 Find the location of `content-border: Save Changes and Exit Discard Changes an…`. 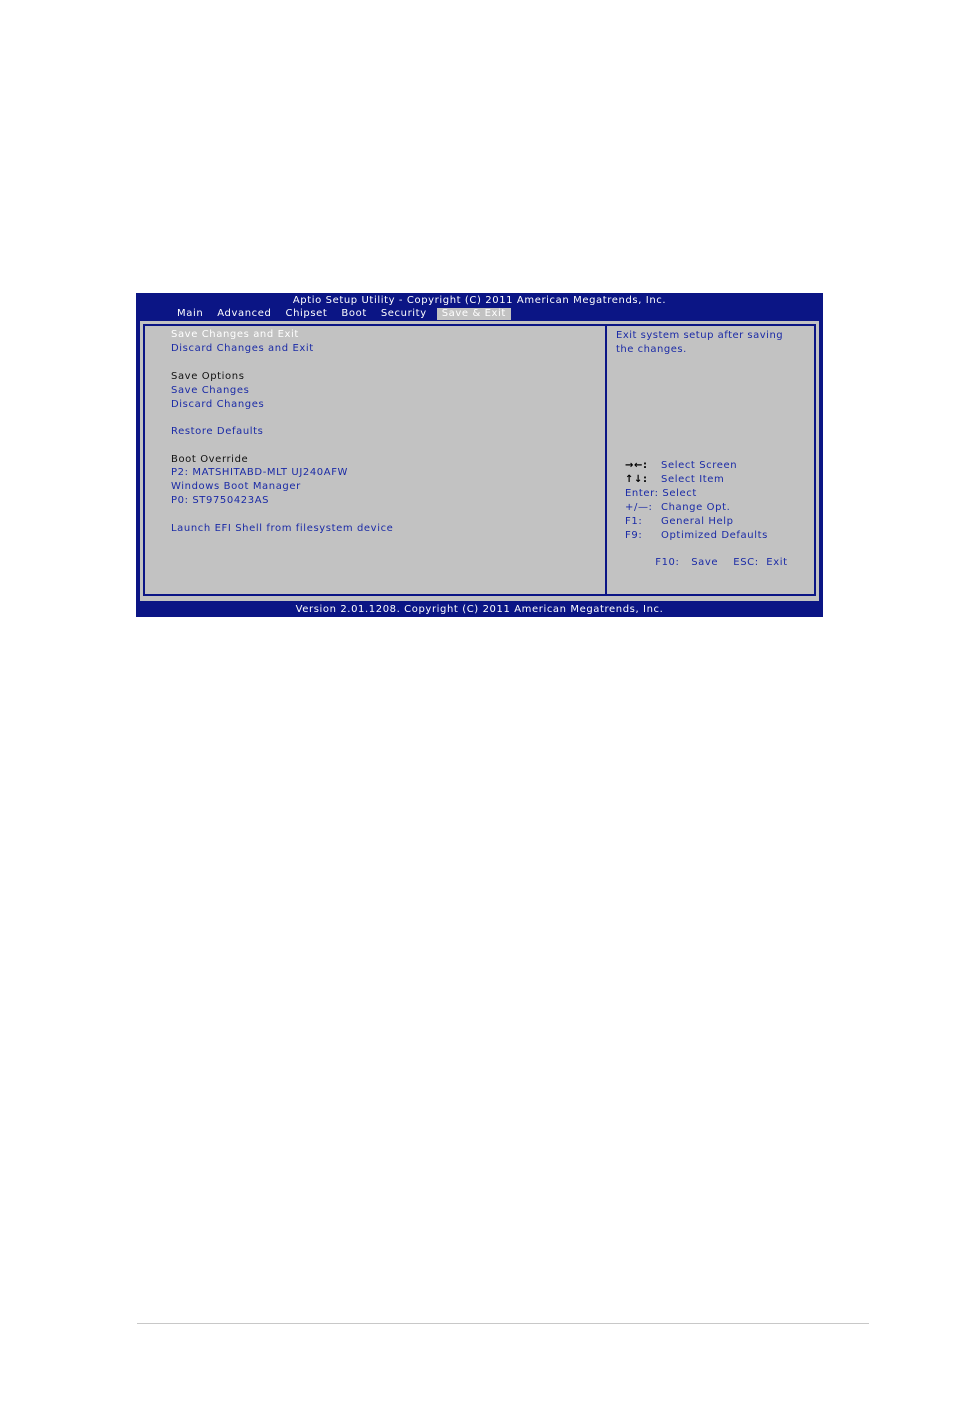

content-border: Save Changes and Exit Discard Changes an… is located at coordinates (479, 460).